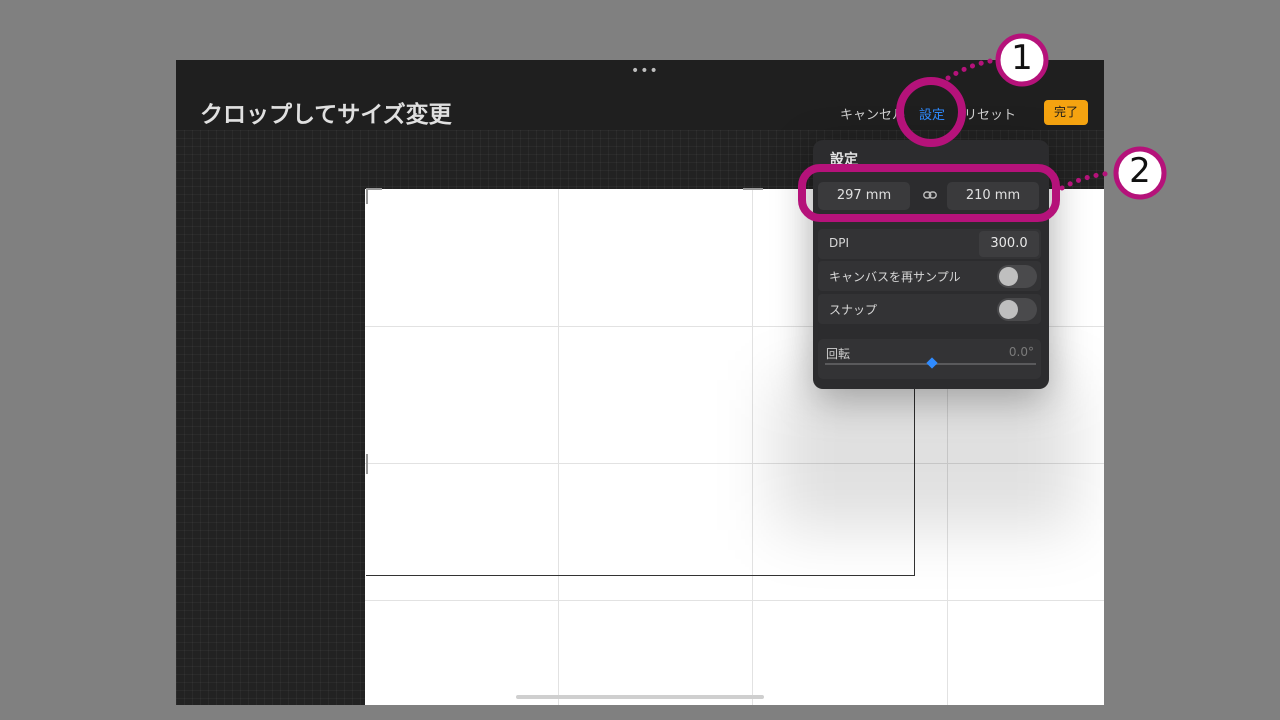 The width and height of the screenshot is (1280, 720). What do you see at coordinates (929, 244) in the screenshot?
I see `dpi-row: DPI 300.0` at bounding box center [929, 244].